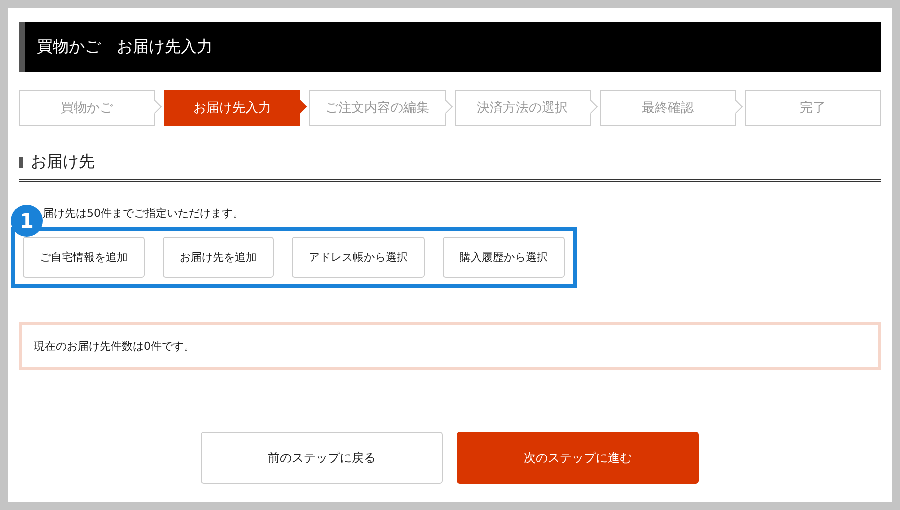  I want to click on number-badge: 1, so click(27, 221).